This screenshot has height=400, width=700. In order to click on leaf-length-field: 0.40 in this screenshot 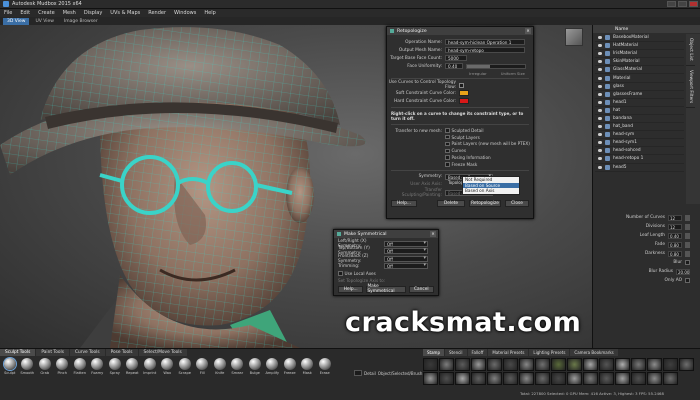, I will do `click(675, 235)`.